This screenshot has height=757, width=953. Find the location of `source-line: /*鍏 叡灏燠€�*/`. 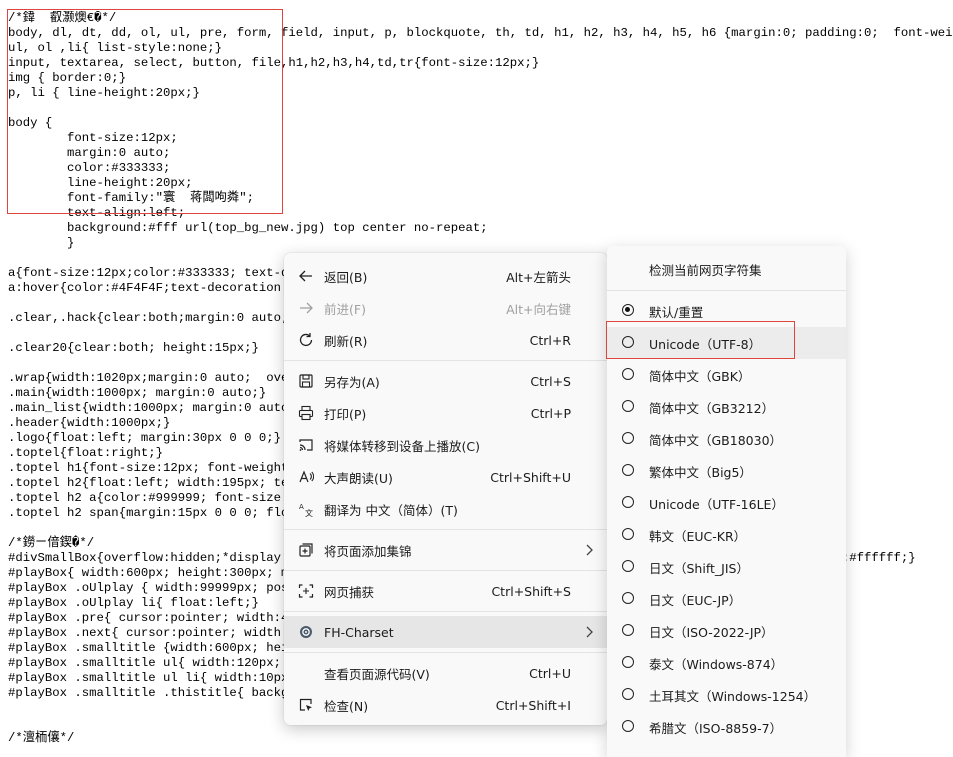

source-line: /*鍏 叡灏燠€�*/ is located at coordinates (62, 18).